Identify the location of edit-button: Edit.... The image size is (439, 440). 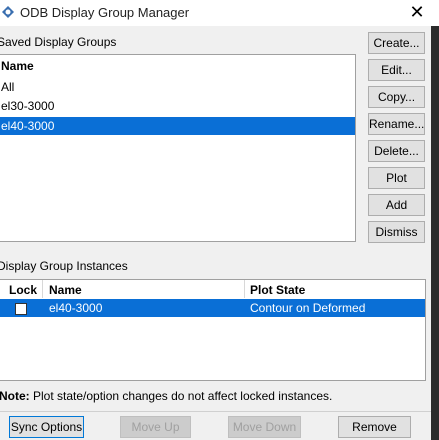
(396, 70).